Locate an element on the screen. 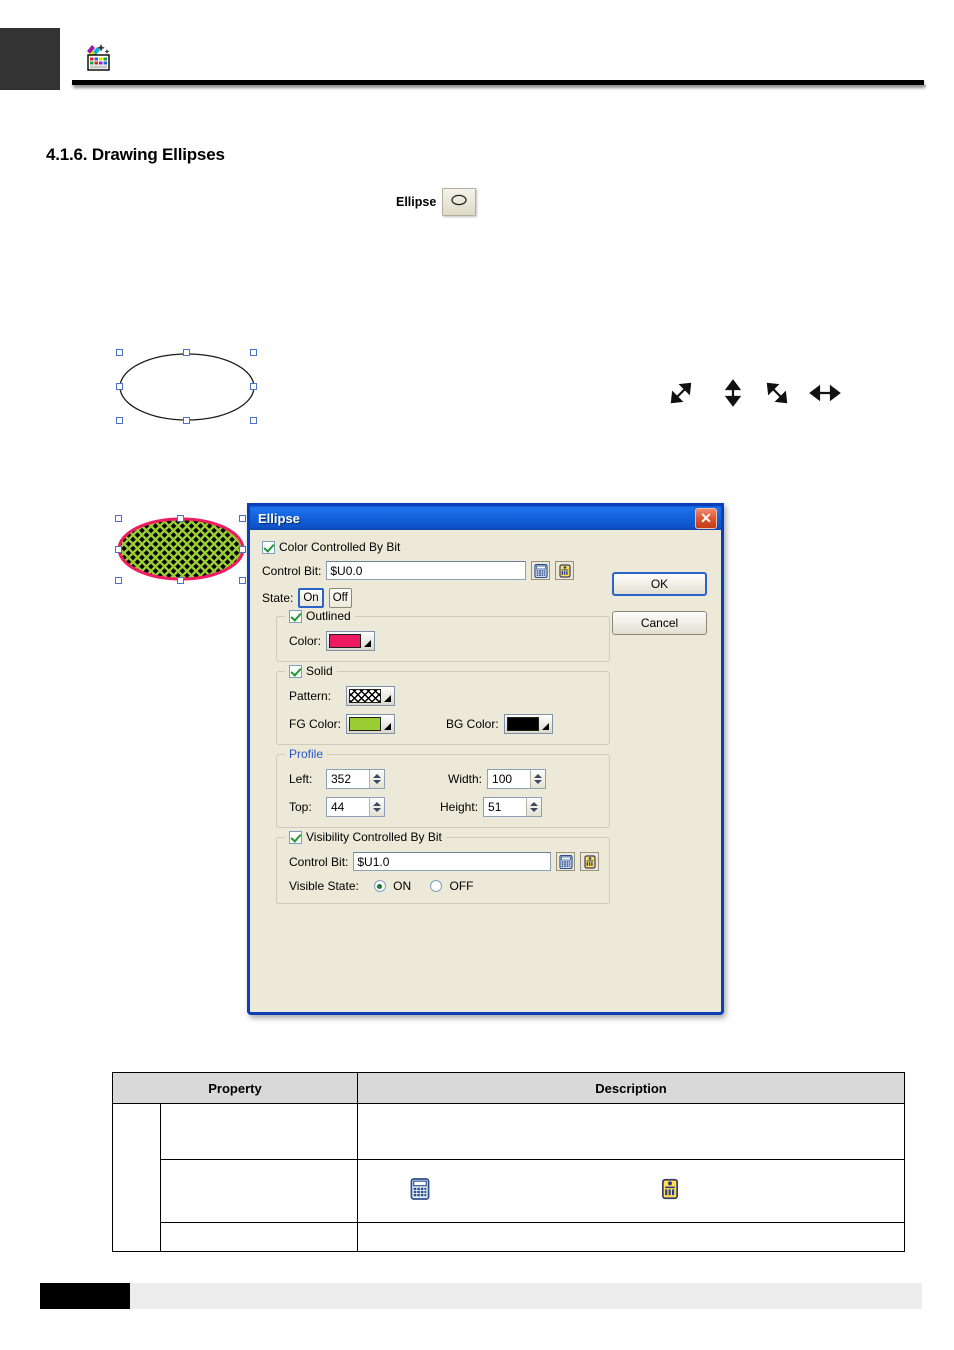 This screenshot has width=954, height=1350. dialog-actions: OK Cancel is located at coordinates (659, 603).